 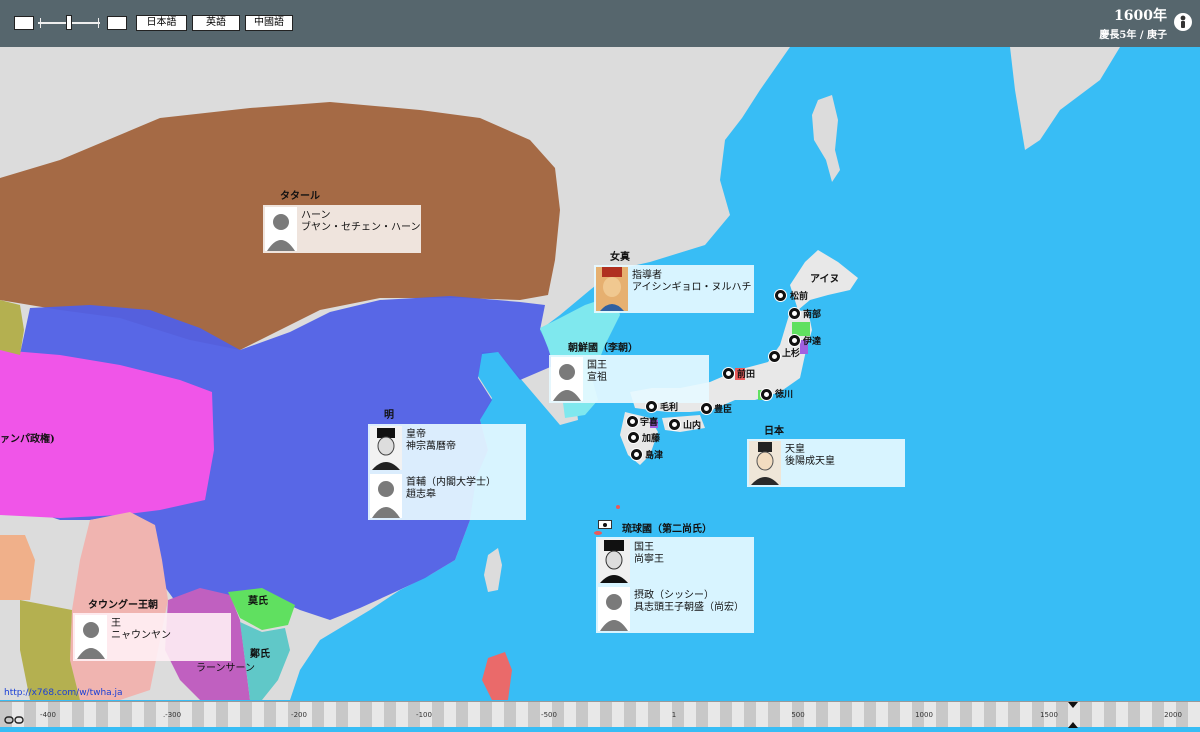 What do you see at coordinates (14, 717) in the screenshot?
I see `link-icon` at bounding box center [14, 717].